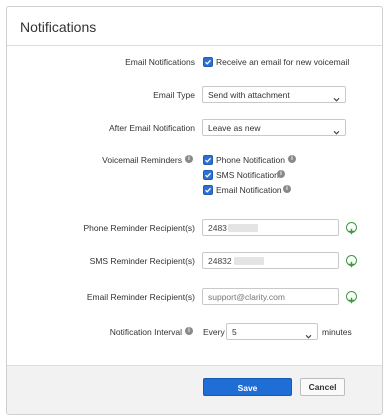 The height and width of the screenshot is (420, 389). Describe the element at coordinates (283, 62) in the screenshot. I see `email-notifications-checkbox-label: Receive an email for new voicemail` at that location.